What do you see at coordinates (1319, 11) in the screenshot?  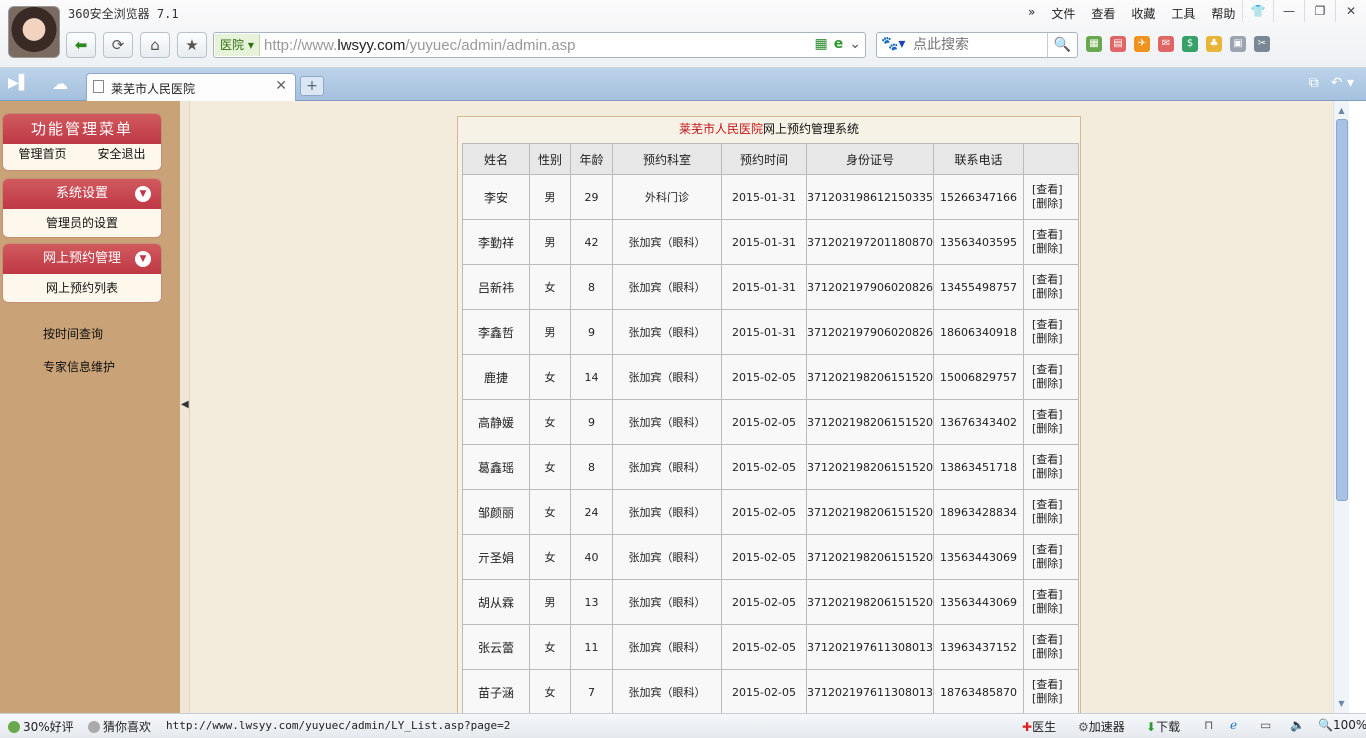 I see `restore-button: ❐` at bounding box center [1319, 11].